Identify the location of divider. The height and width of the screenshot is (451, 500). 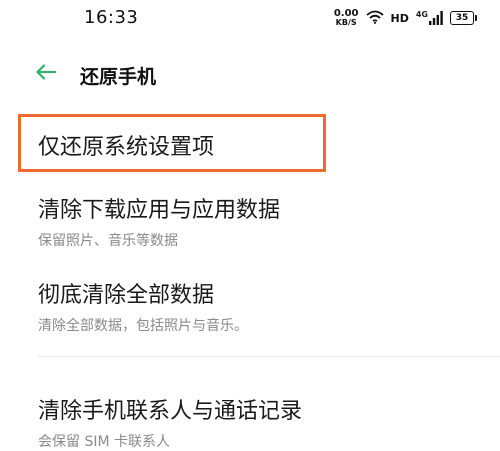
(269, 356).